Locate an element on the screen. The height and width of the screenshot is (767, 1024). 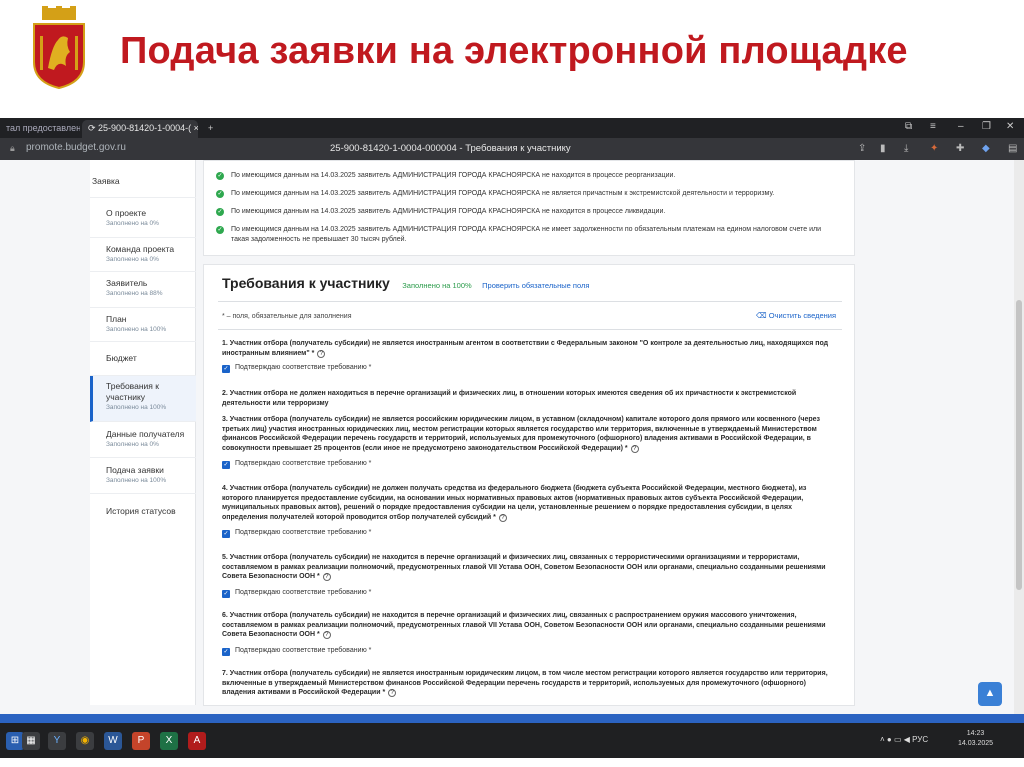
coat-of-arms-icon is located at coordinates (59, 48).